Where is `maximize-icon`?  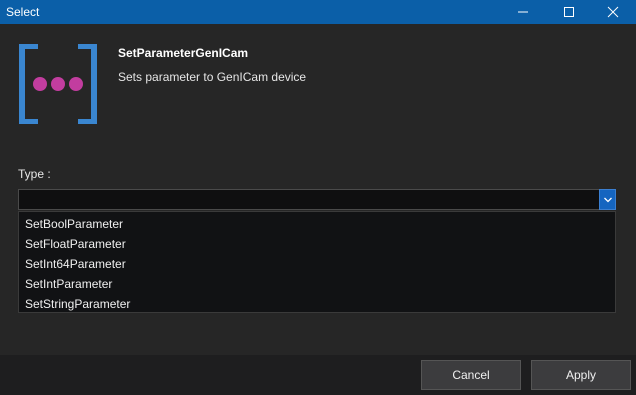
maximize-icon is located at coordinates (569, 12).